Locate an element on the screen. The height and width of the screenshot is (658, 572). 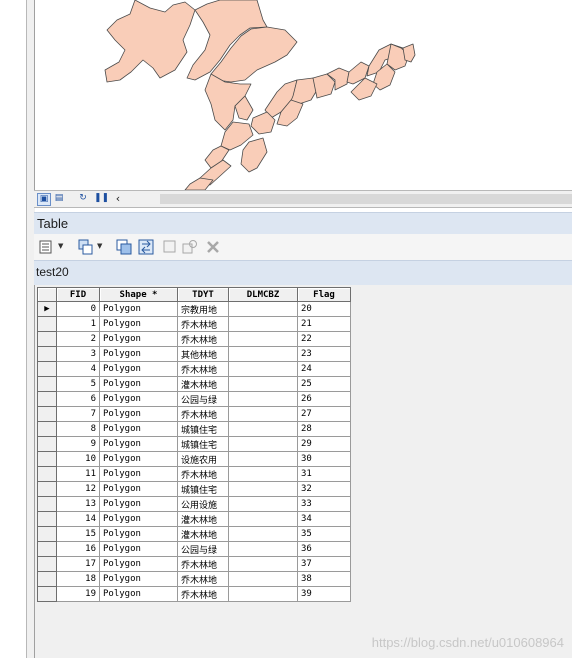
table-row: 18 Polygon 乔木林地 38 is located at coordinates (194, 579).